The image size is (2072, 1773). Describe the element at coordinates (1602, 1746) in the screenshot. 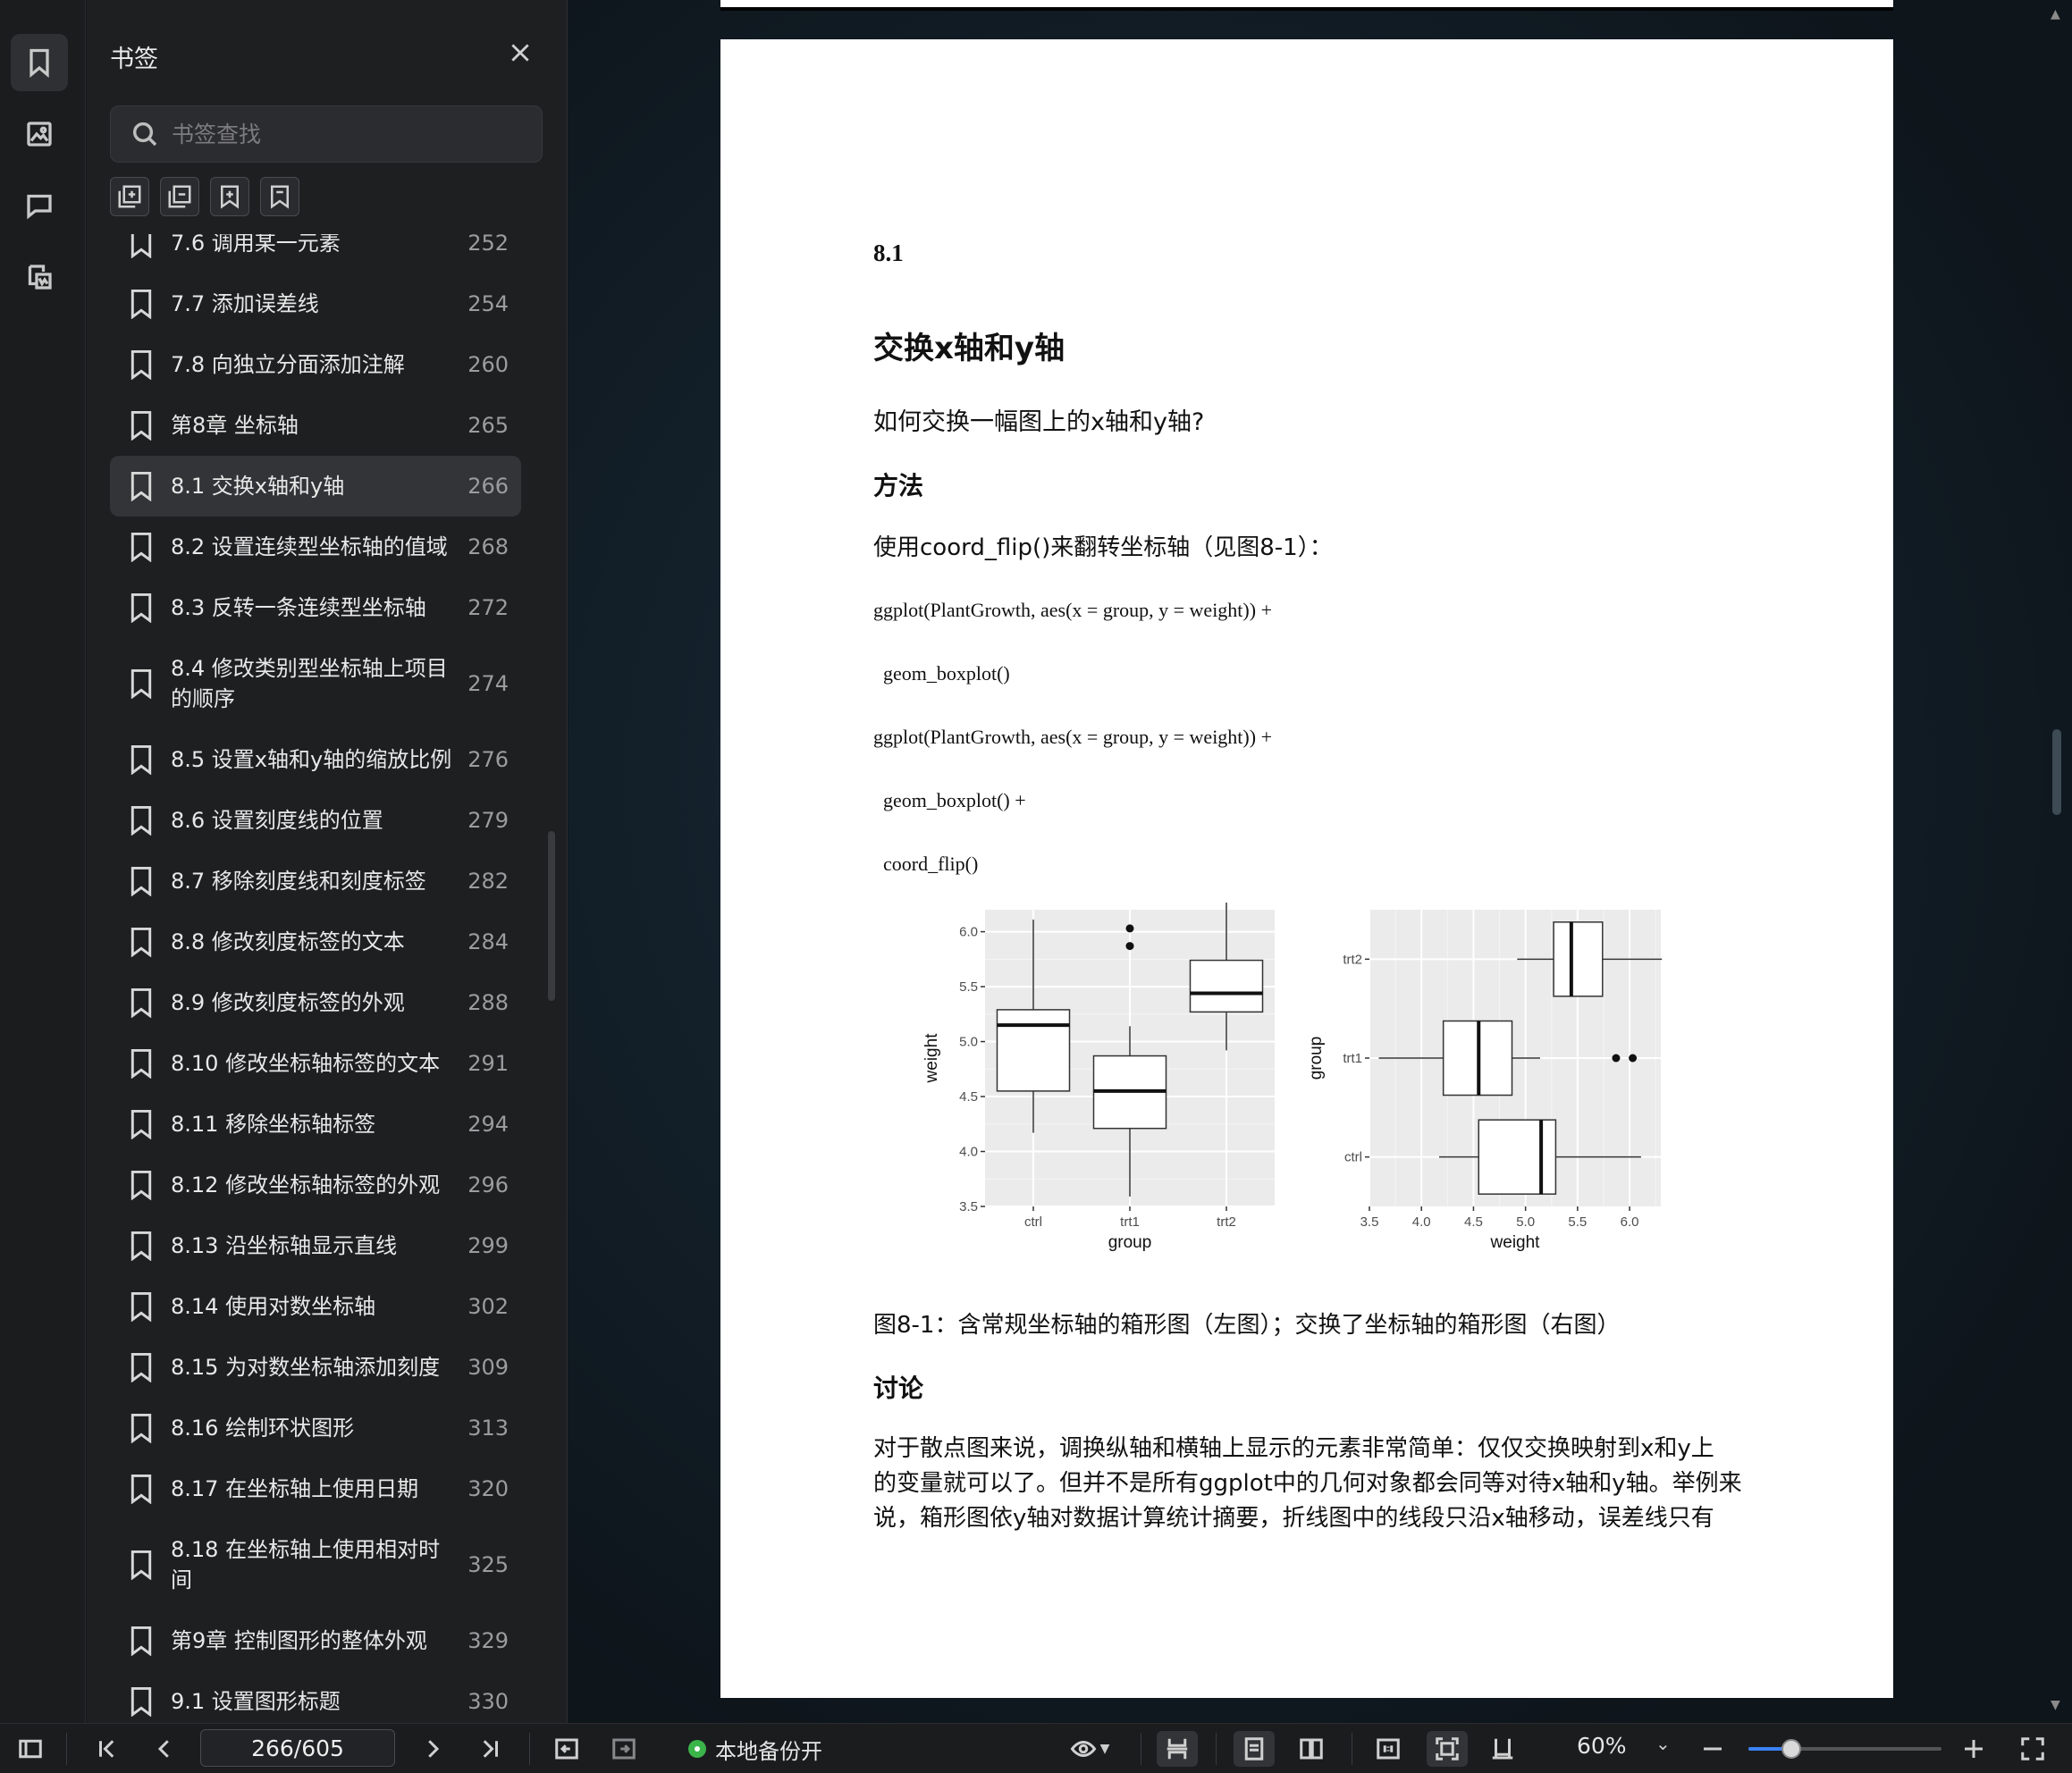

I see `zoom-value: 60%` at that location.